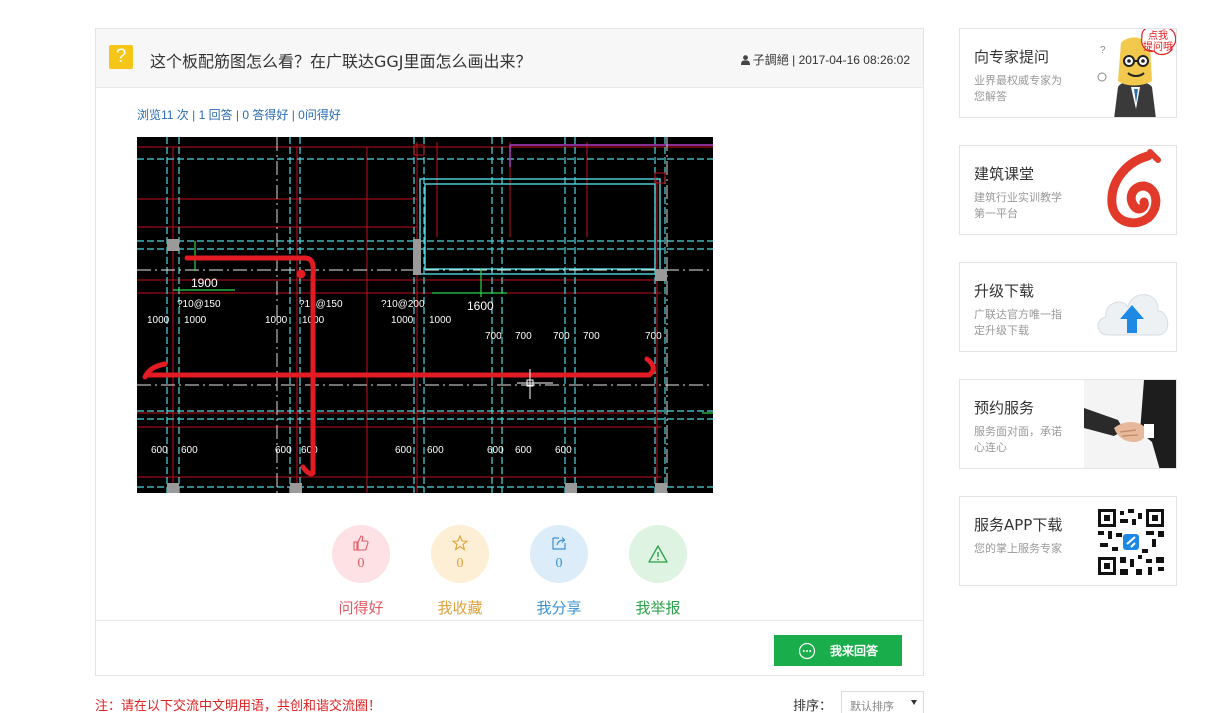  What do you see at coordinates (121, 57) in the screenshot?
I see `question-mark-icon: ?` at bounding box center [121, 57].